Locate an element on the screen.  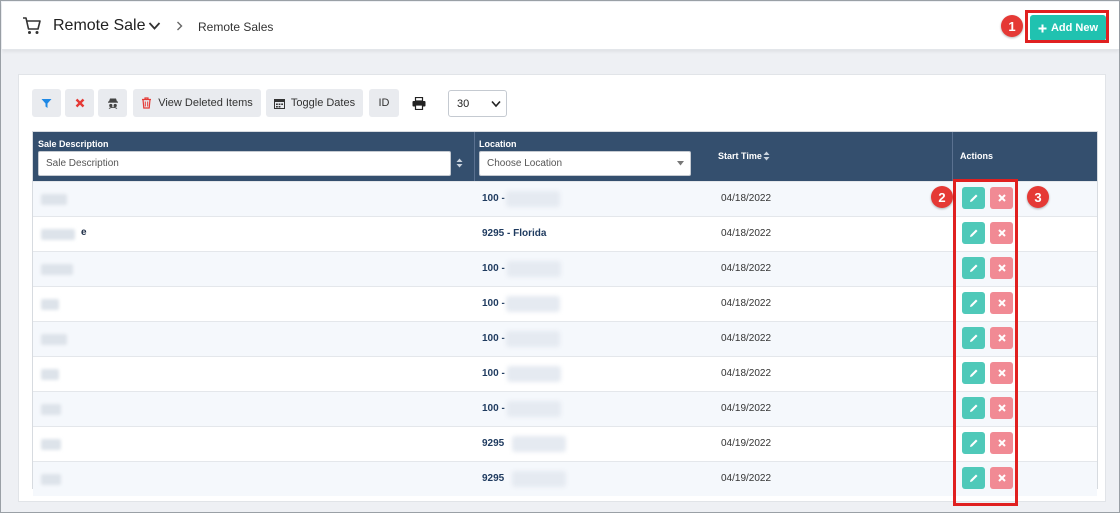
location-filter-select: Choose Location is located at coordinates (585, 163).